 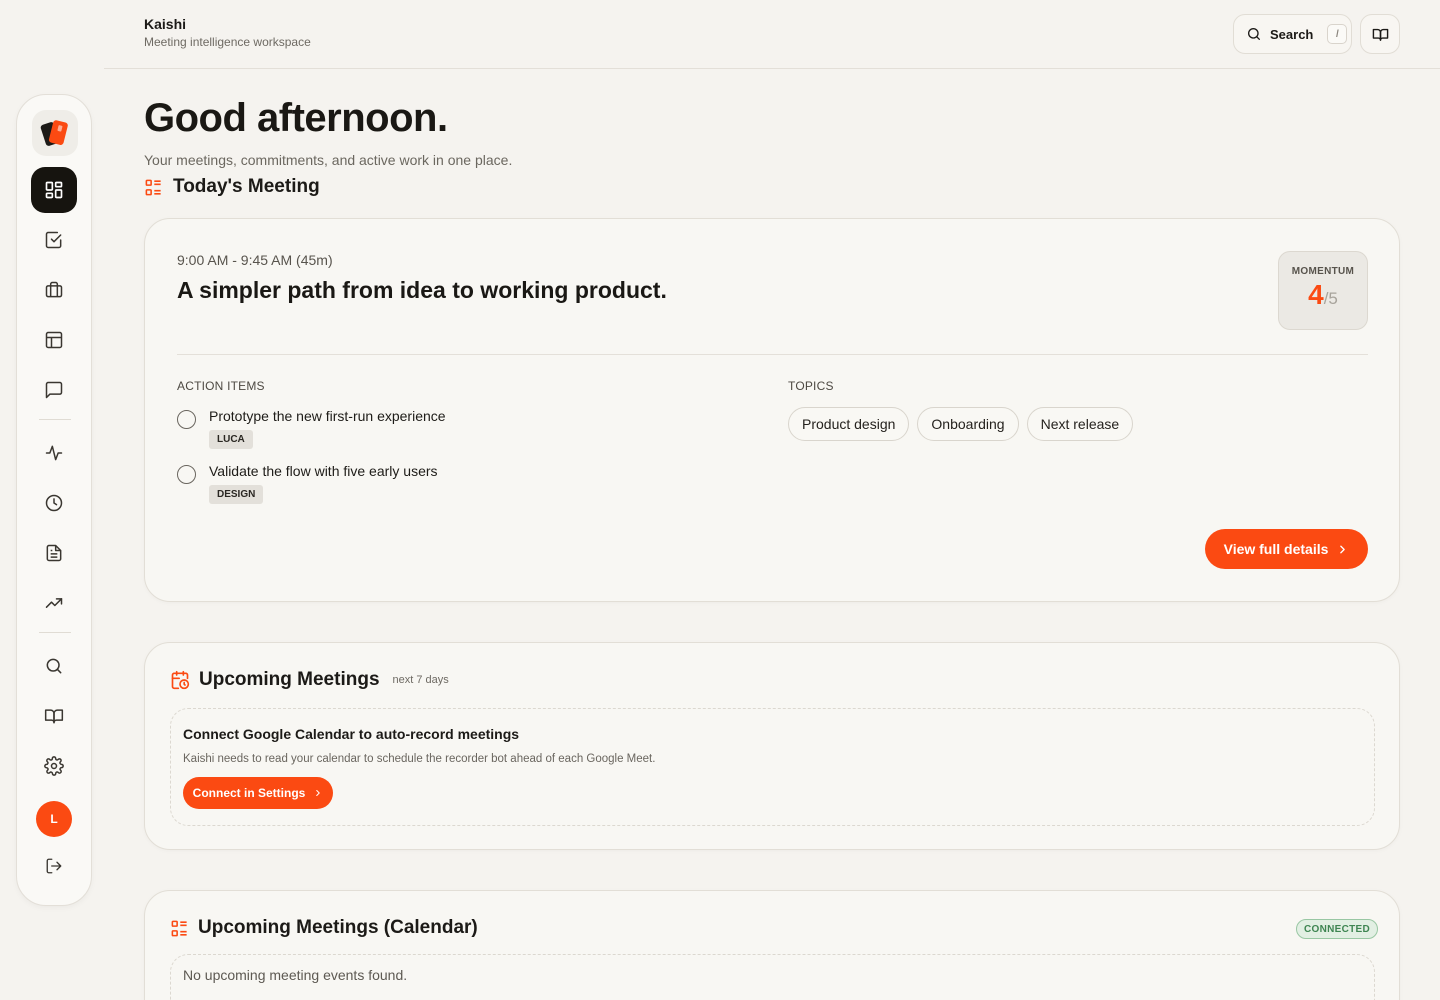 I want to click on todays-meeting-heading: Today's Meeting, so click(x=232, y=187).